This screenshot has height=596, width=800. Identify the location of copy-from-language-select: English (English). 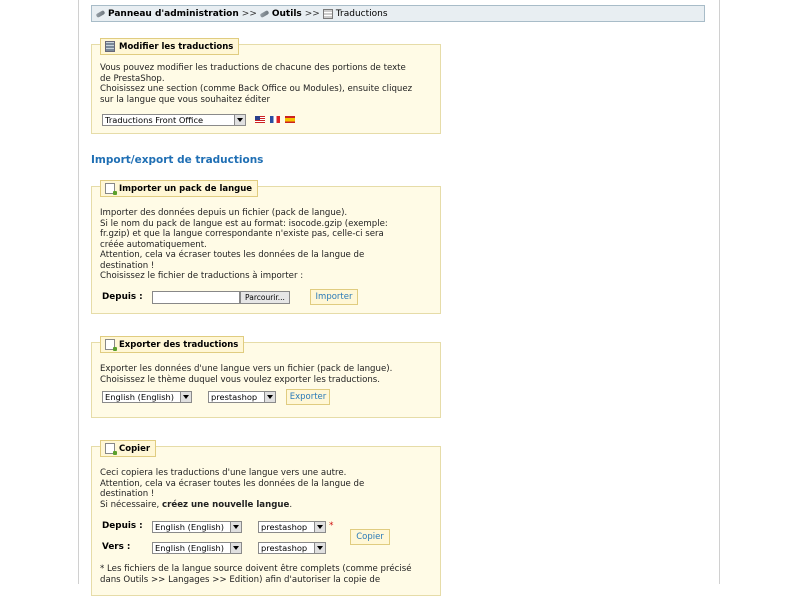
(197, 527).